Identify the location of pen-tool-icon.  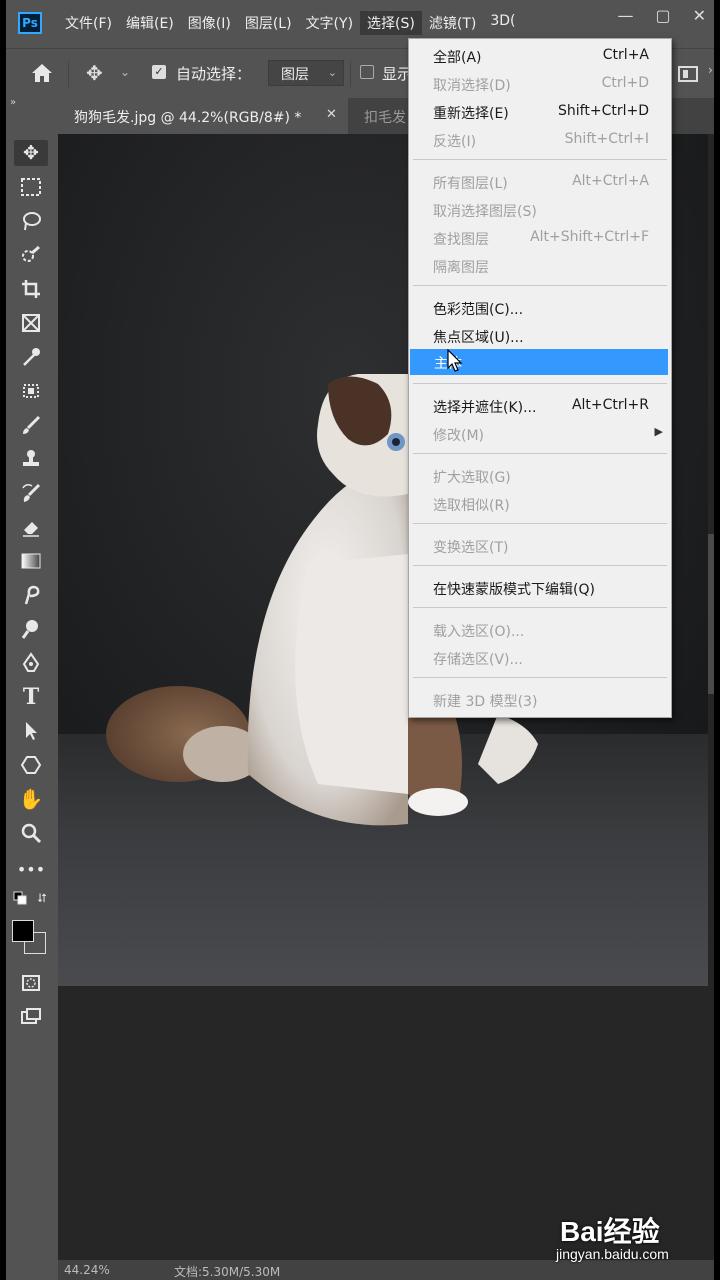
(31, 663).